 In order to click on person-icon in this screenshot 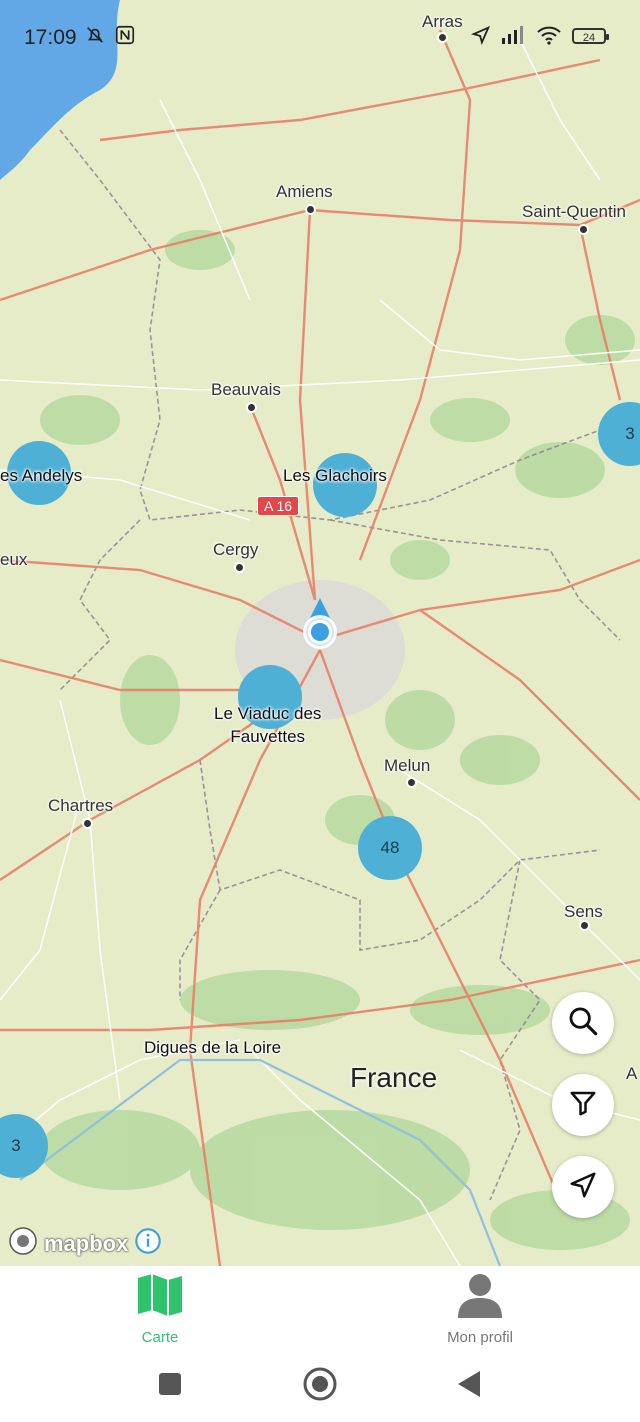, I will do `click(480, 1297)`.